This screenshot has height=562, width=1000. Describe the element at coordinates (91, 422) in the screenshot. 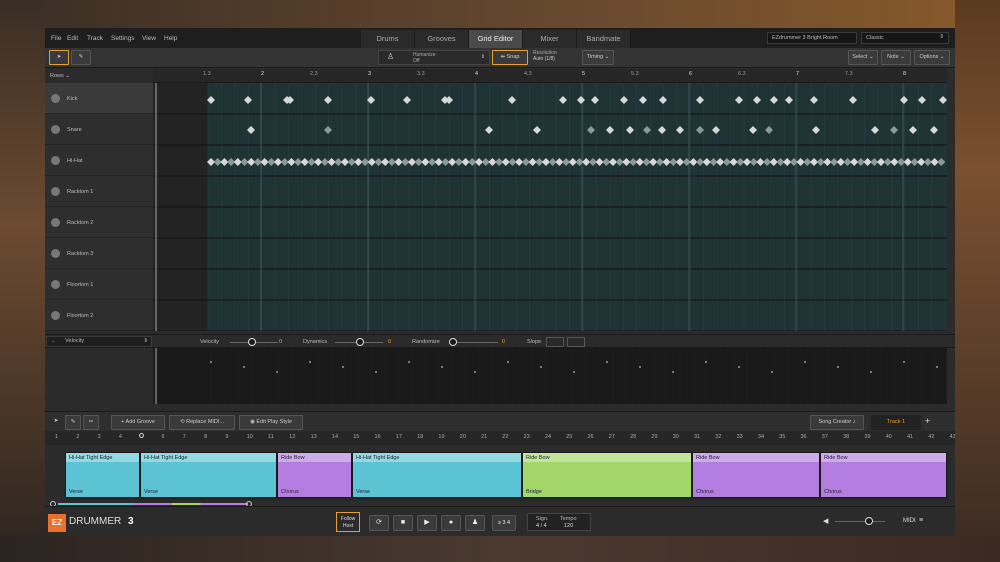

I see `song-split-button: ✂` at that location.